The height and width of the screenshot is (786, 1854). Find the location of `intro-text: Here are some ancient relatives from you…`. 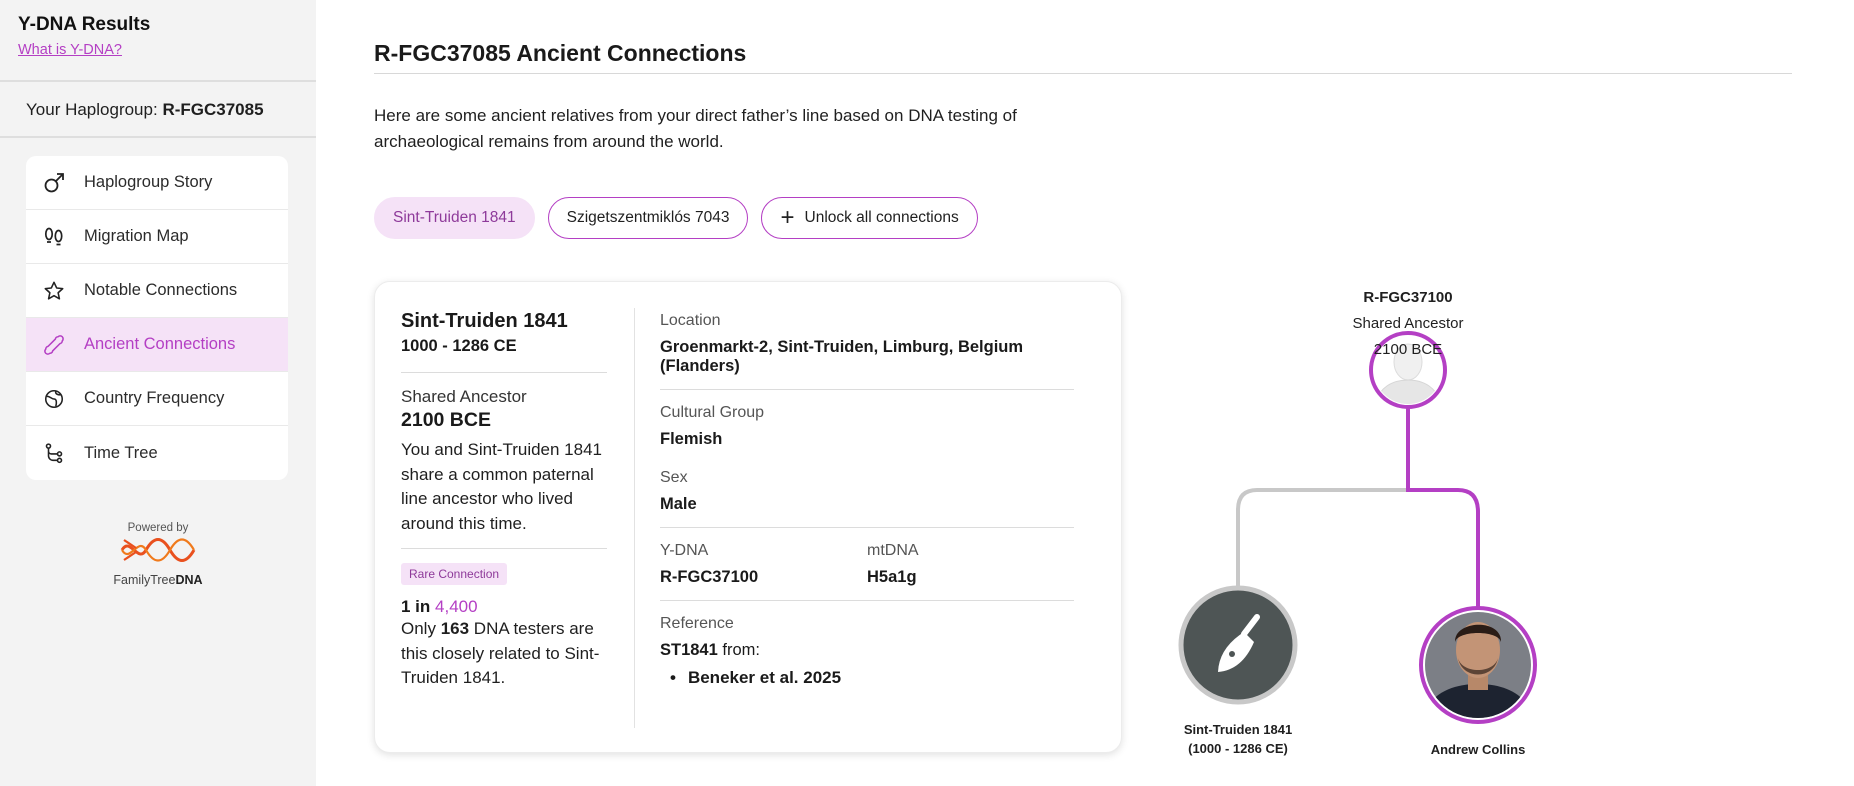

intro-text: Here are some ancient relatives from you… is located at coordinates (695, 128).